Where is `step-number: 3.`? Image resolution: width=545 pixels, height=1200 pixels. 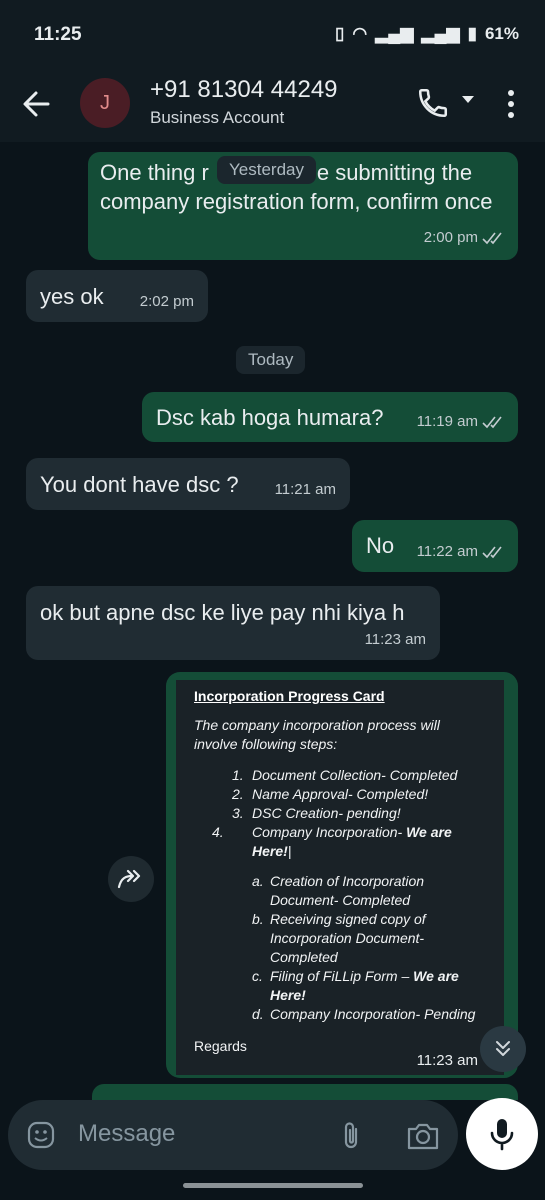 step-number: 3. is located at coordinates (238, 813).